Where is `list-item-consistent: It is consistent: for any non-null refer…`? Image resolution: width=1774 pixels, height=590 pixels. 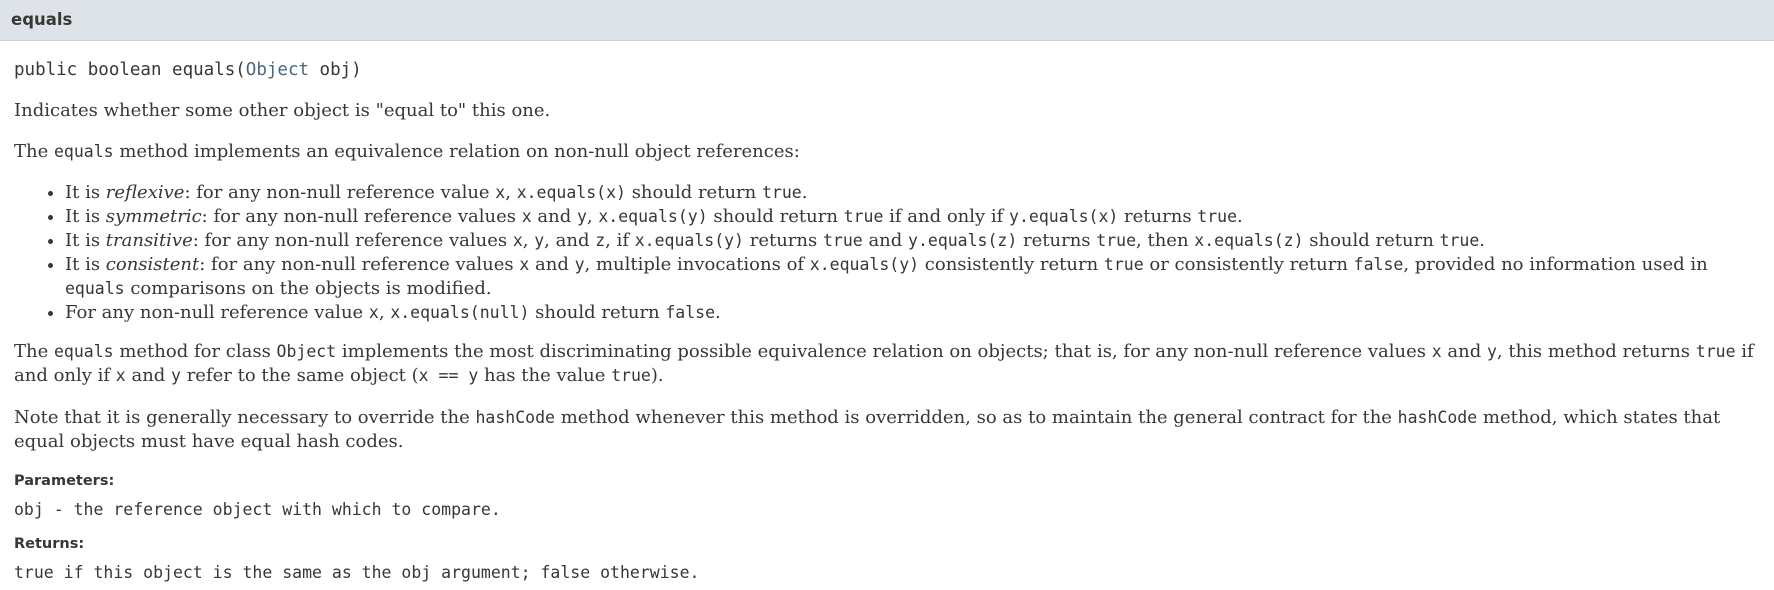
list-item-consistent: It is consistent: for any non-null refer… is located at coordinates (912, 277).